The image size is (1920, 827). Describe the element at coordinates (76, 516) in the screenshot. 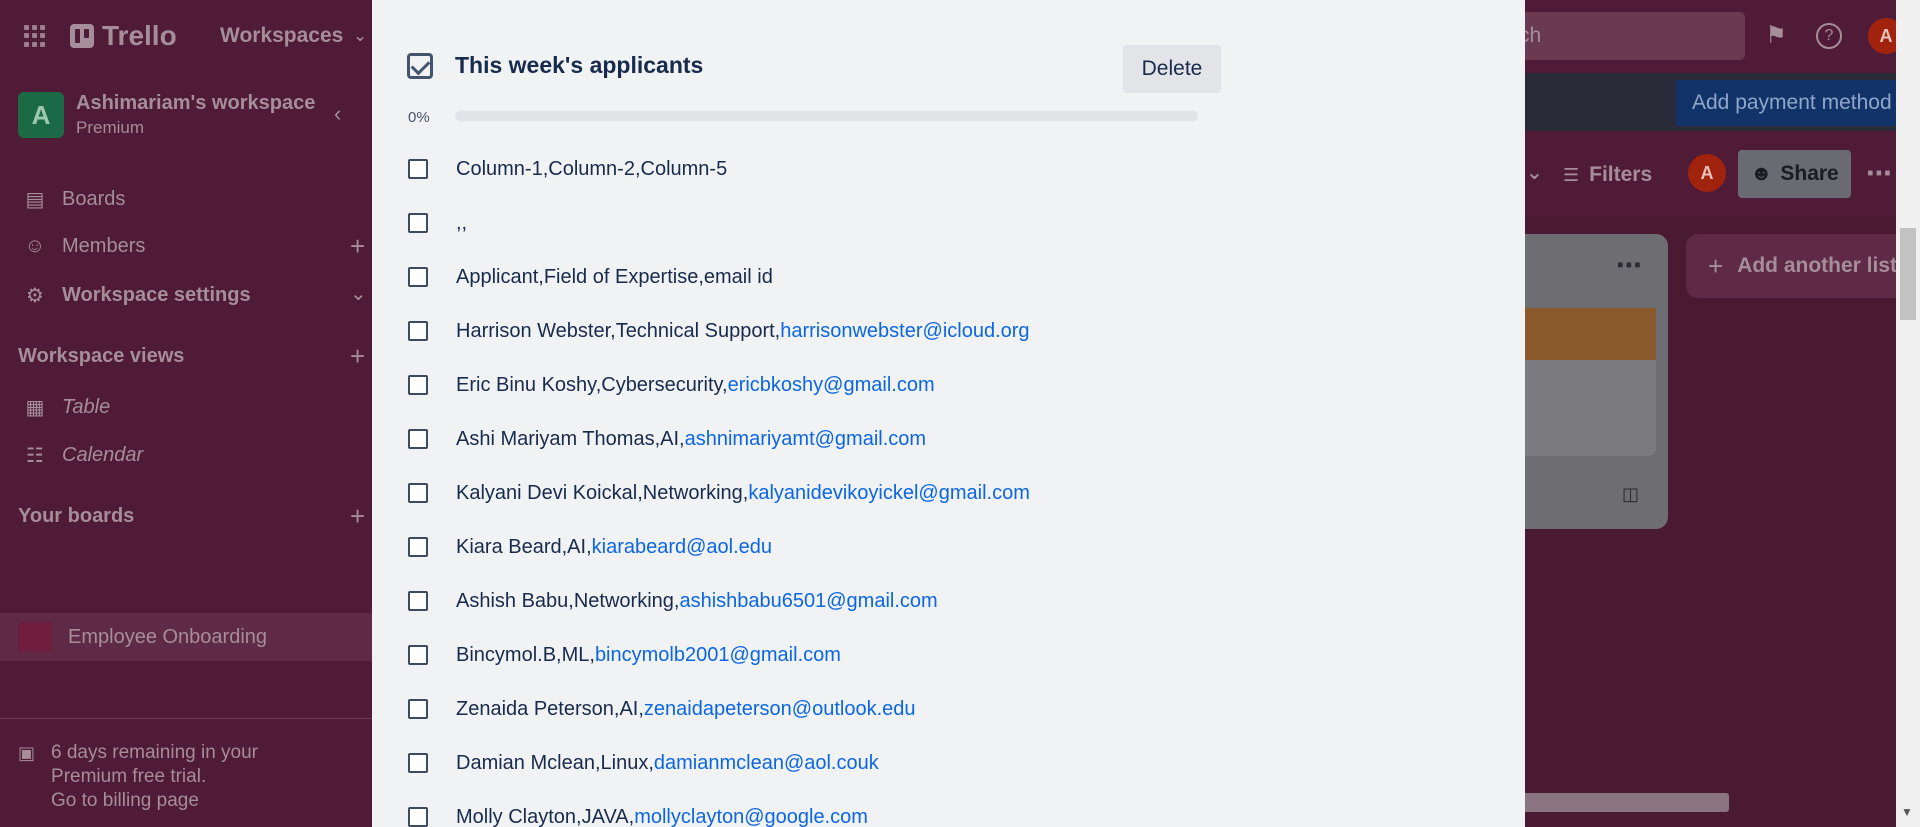

I see `your-boards-heading: Your boards` at that location.